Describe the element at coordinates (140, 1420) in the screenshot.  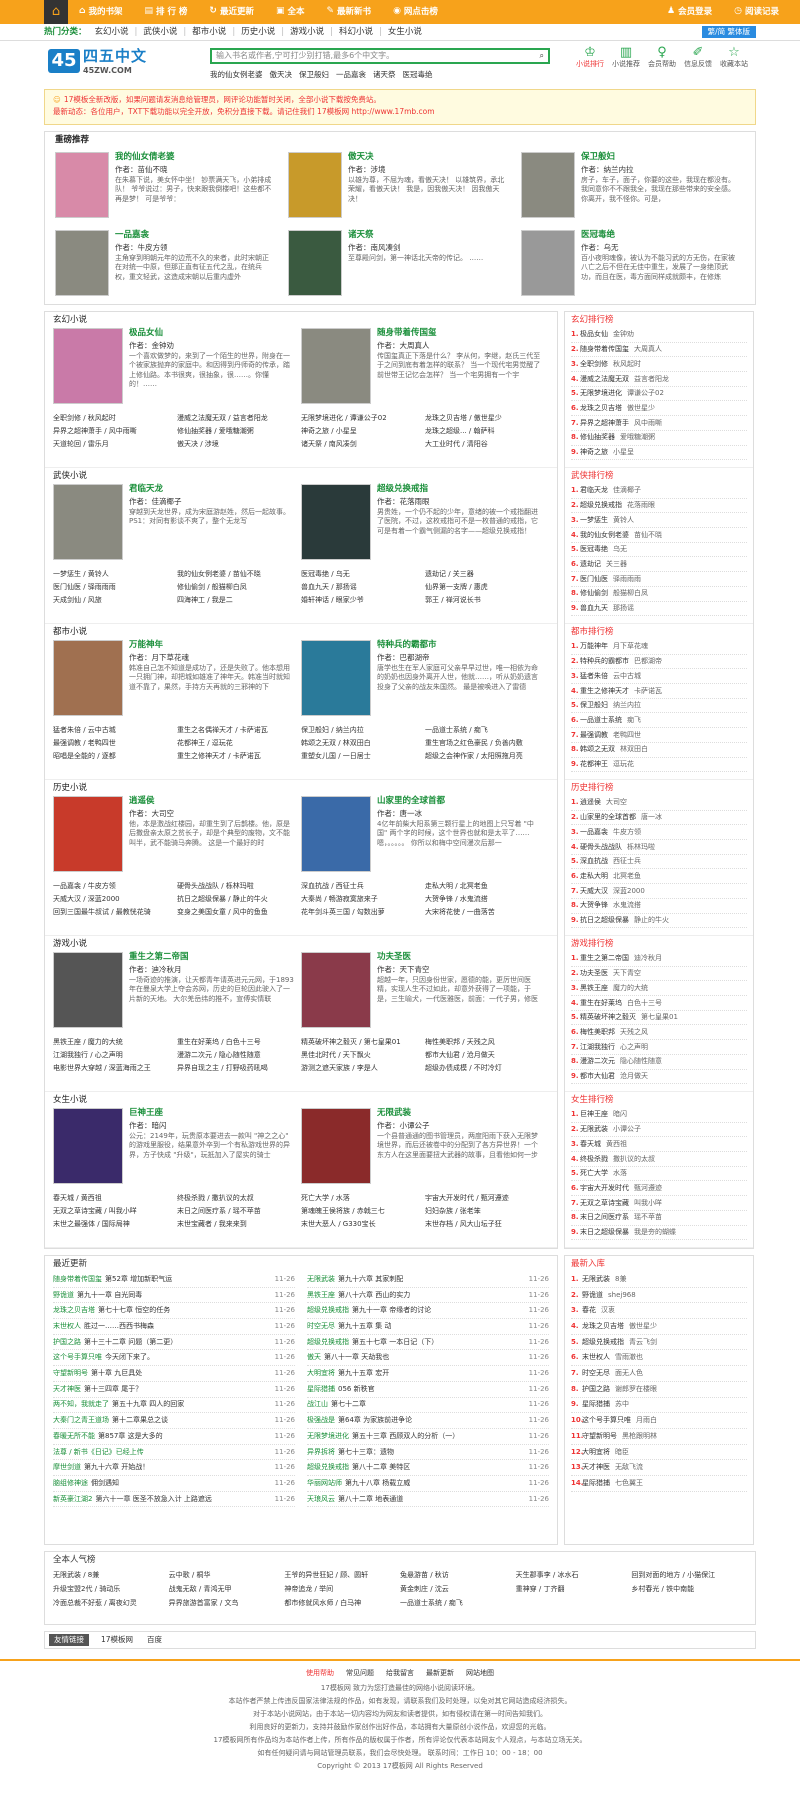
I see `update-chapter: 第十二章果总之谈` at that location.